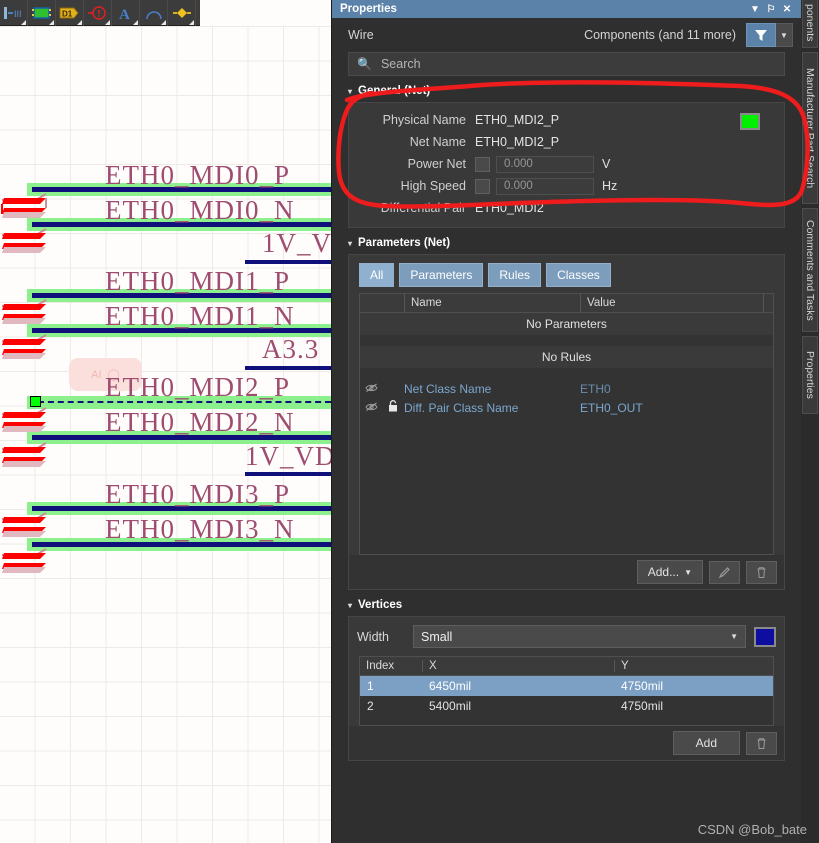 The width and height of the screenshot is (819, 843). I want to click on search-input-wrapper: 🔍, so click(566, 64).